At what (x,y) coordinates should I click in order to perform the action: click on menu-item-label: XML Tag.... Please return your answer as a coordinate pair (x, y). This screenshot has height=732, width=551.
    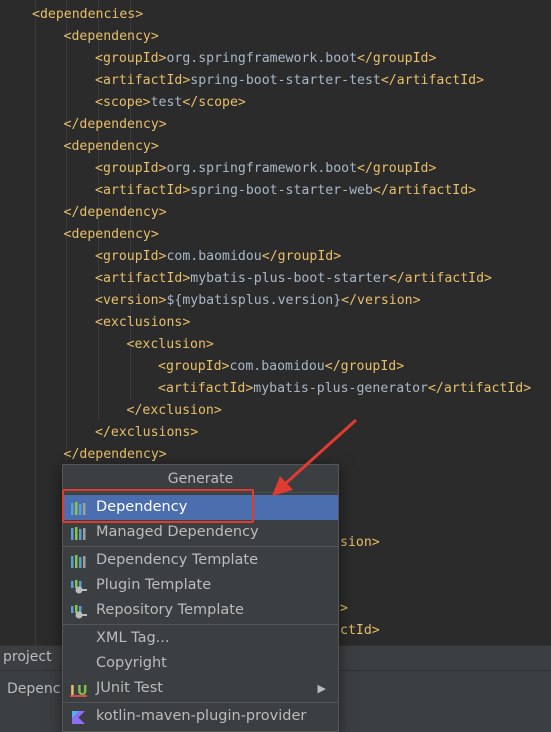
    Looking at the image, I should click on (133, 638).